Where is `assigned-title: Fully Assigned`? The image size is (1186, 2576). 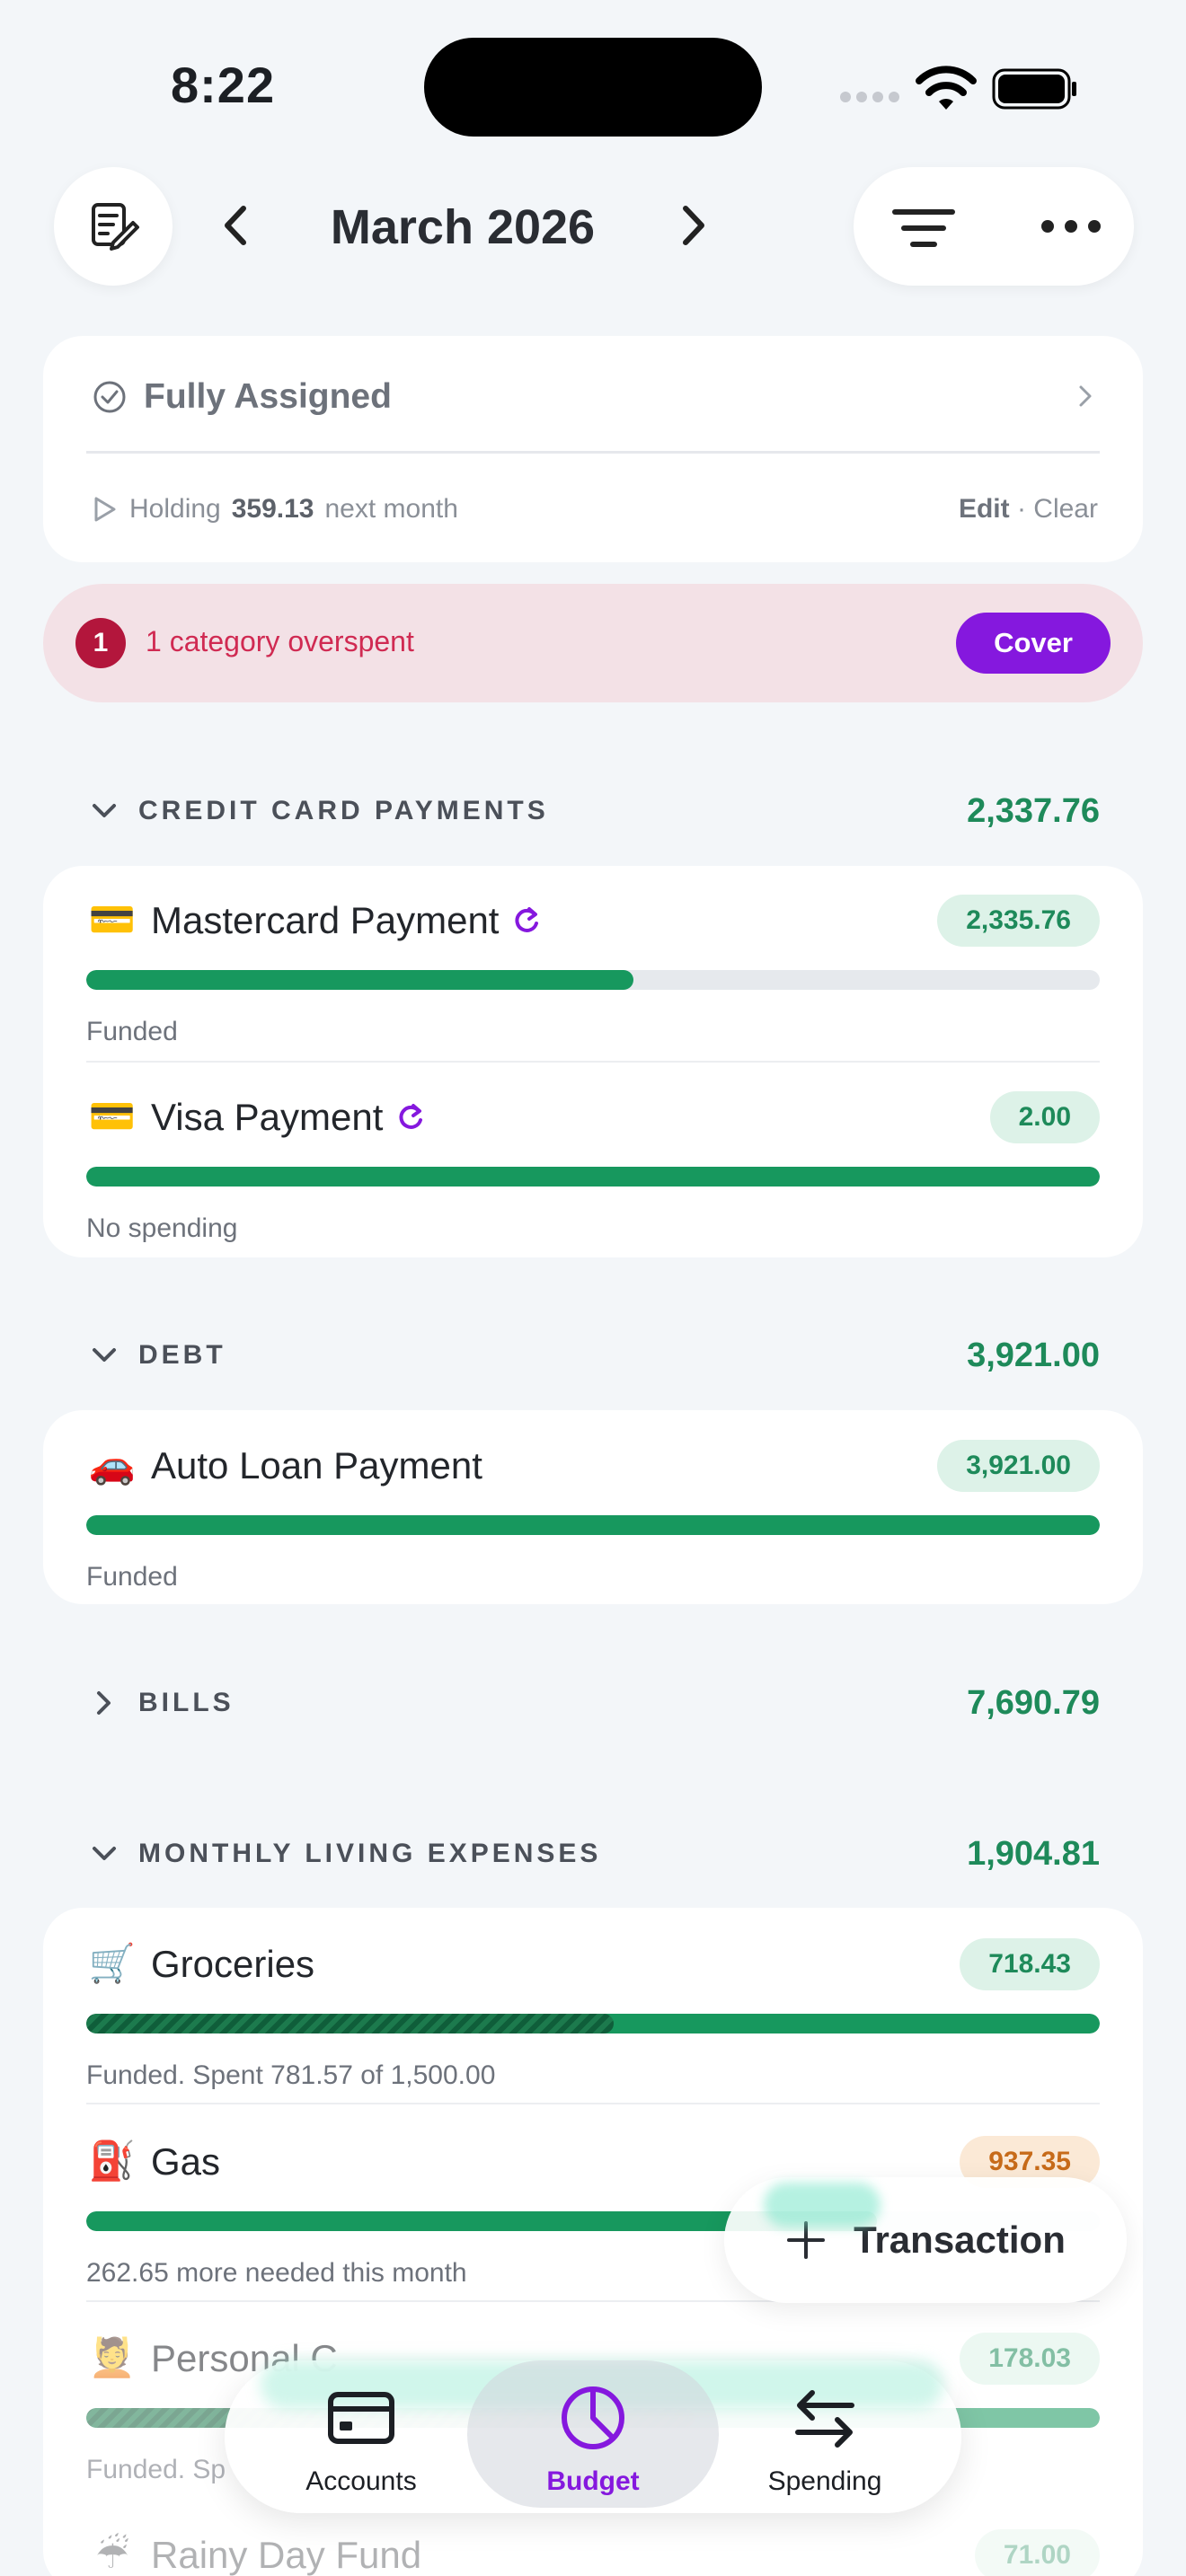
assigned-title: Fully Assigned is located at coordinates (268, 396).